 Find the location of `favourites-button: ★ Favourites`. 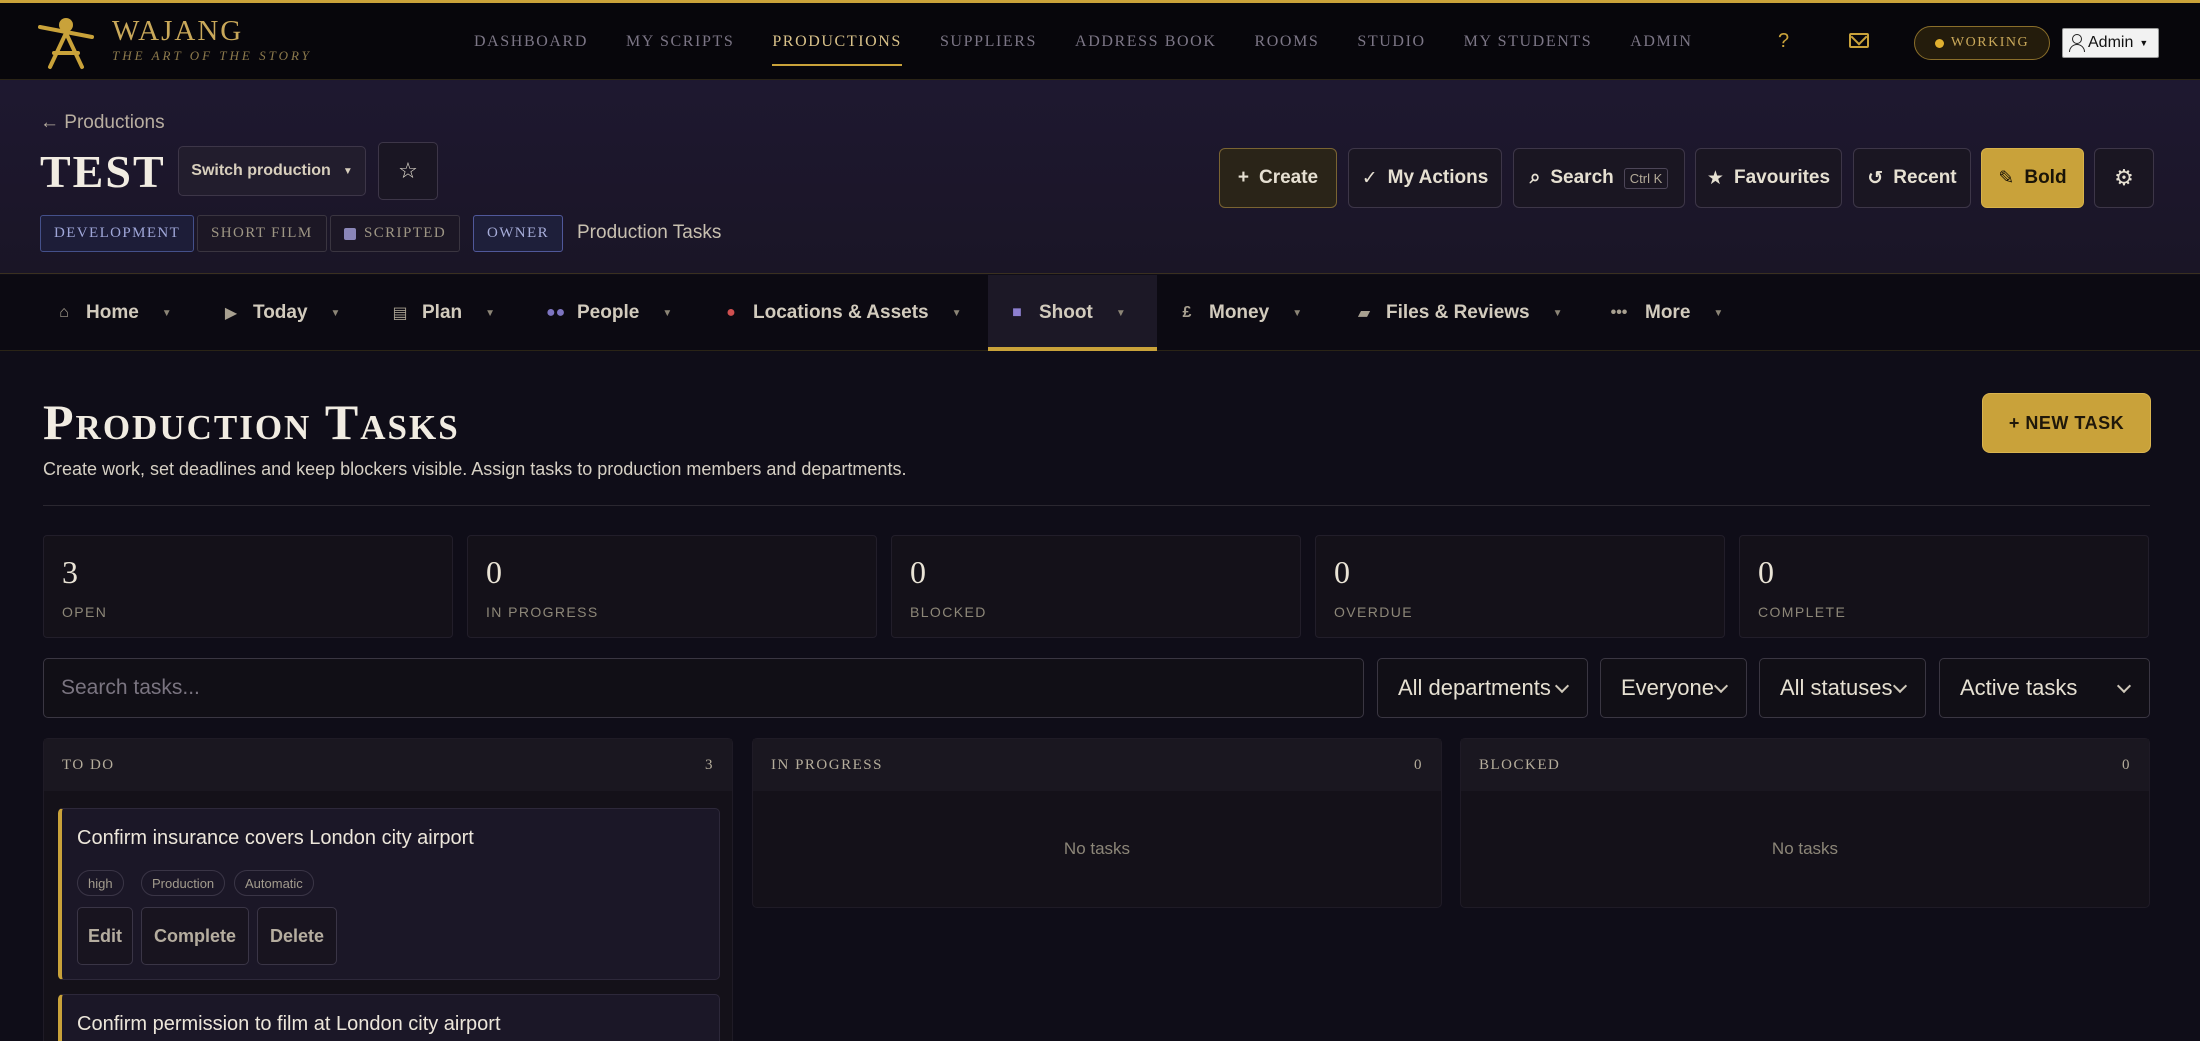

favourites-button: ★ Favourites is located at coordinates (1768, 178).